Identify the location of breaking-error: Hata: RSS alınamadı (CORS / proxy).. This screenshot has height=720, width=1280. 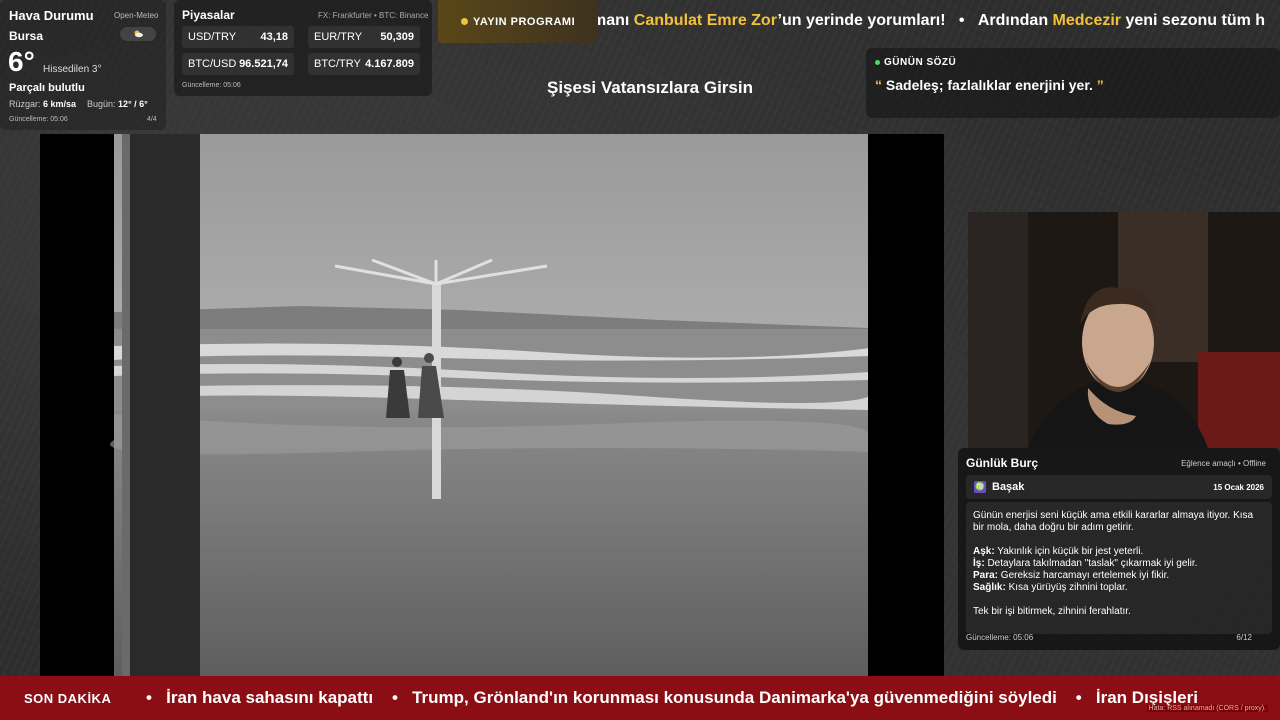
(1207, 708).